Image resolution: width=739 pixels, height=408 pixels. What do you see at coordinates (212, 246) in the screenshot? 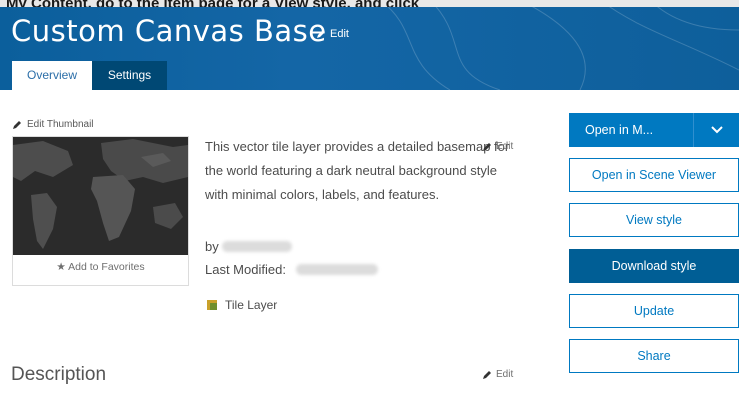
I see `by-label: by` at bounding box center [212, 246].